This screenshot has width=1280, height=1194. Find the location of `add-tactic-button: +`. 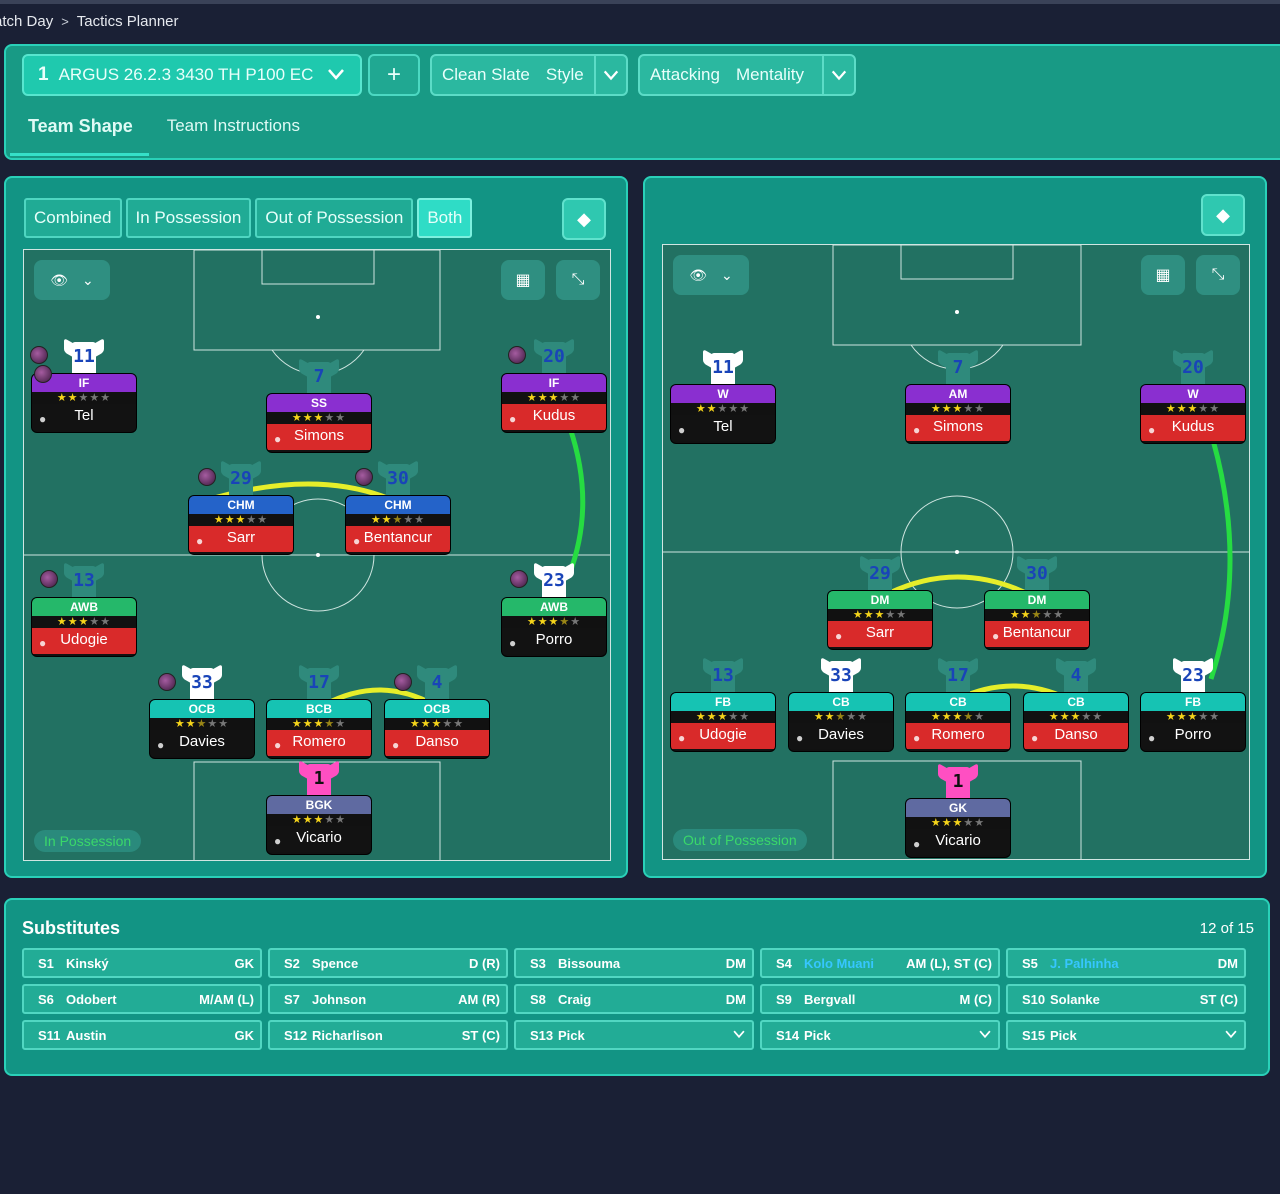

add-tactic-button: + is located at coordinates (394, 75).